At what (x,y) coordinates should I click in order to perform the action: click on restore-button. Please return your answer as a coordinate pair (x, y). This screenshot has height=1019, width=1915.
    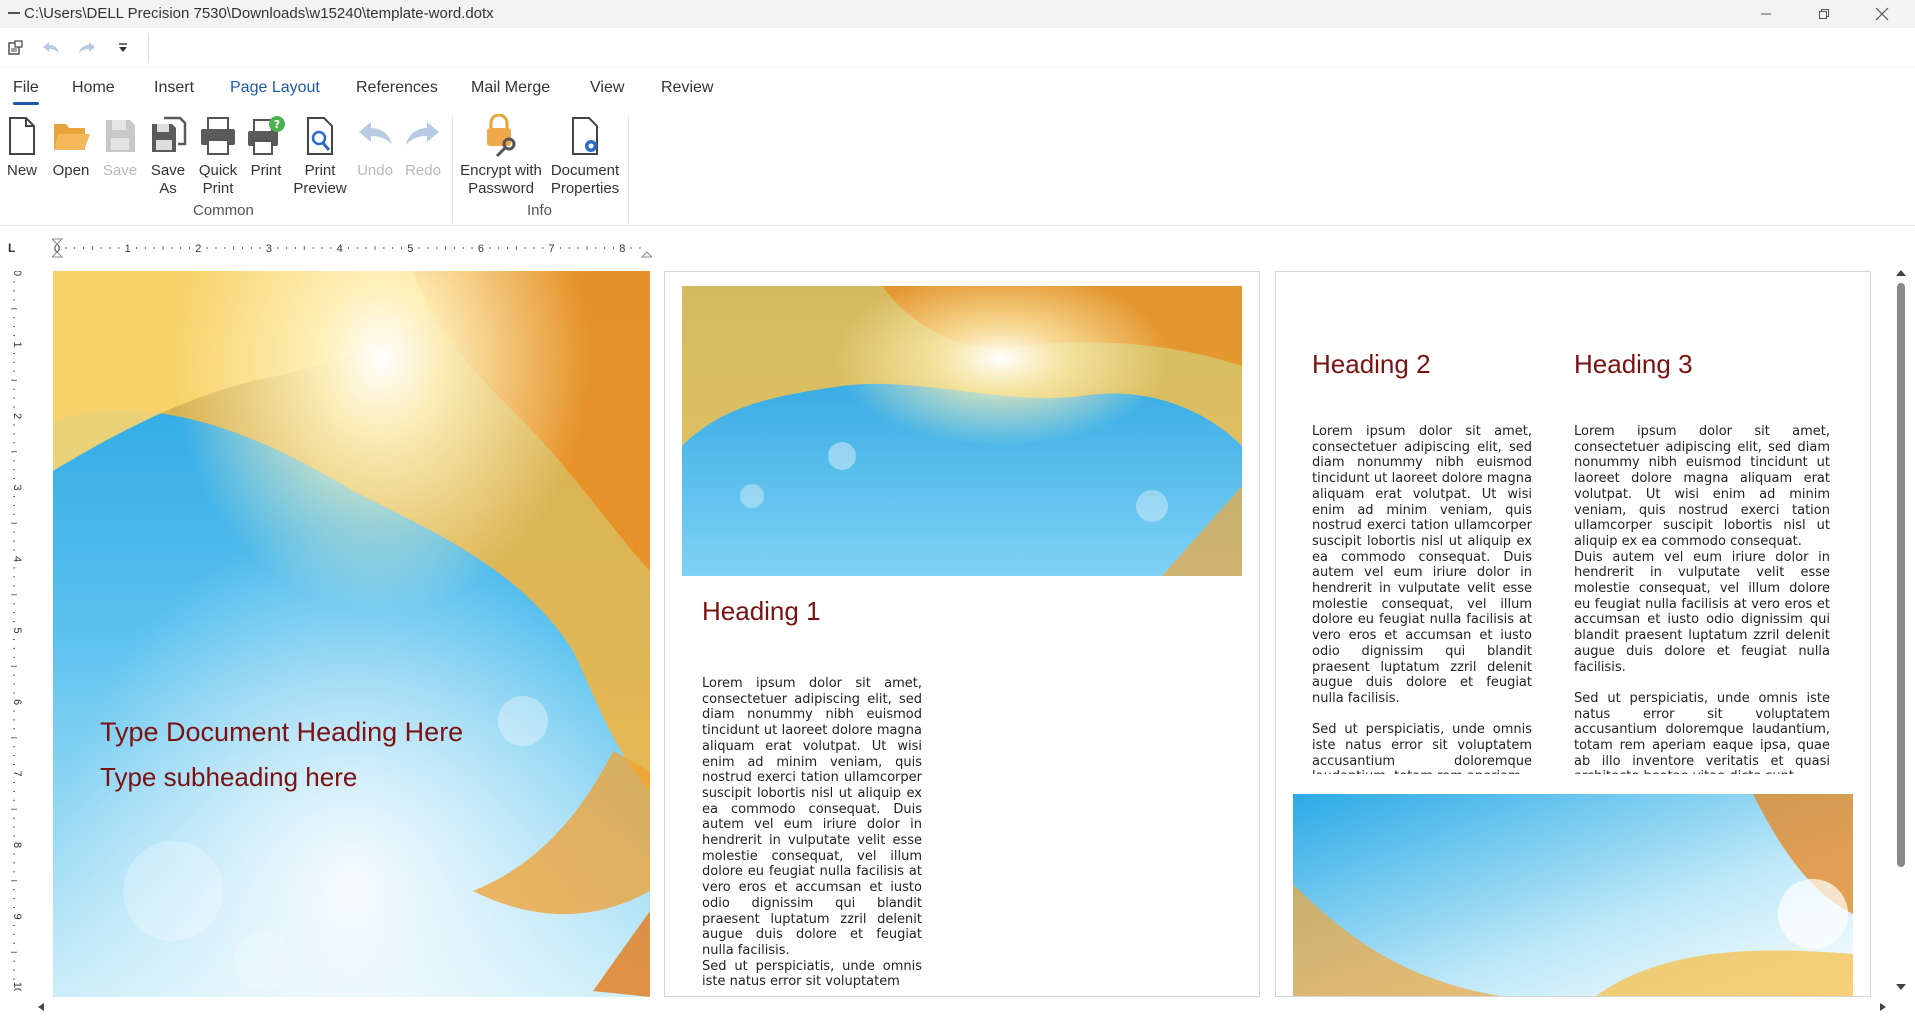
    Looking at the image, I should click on (1824, 14).